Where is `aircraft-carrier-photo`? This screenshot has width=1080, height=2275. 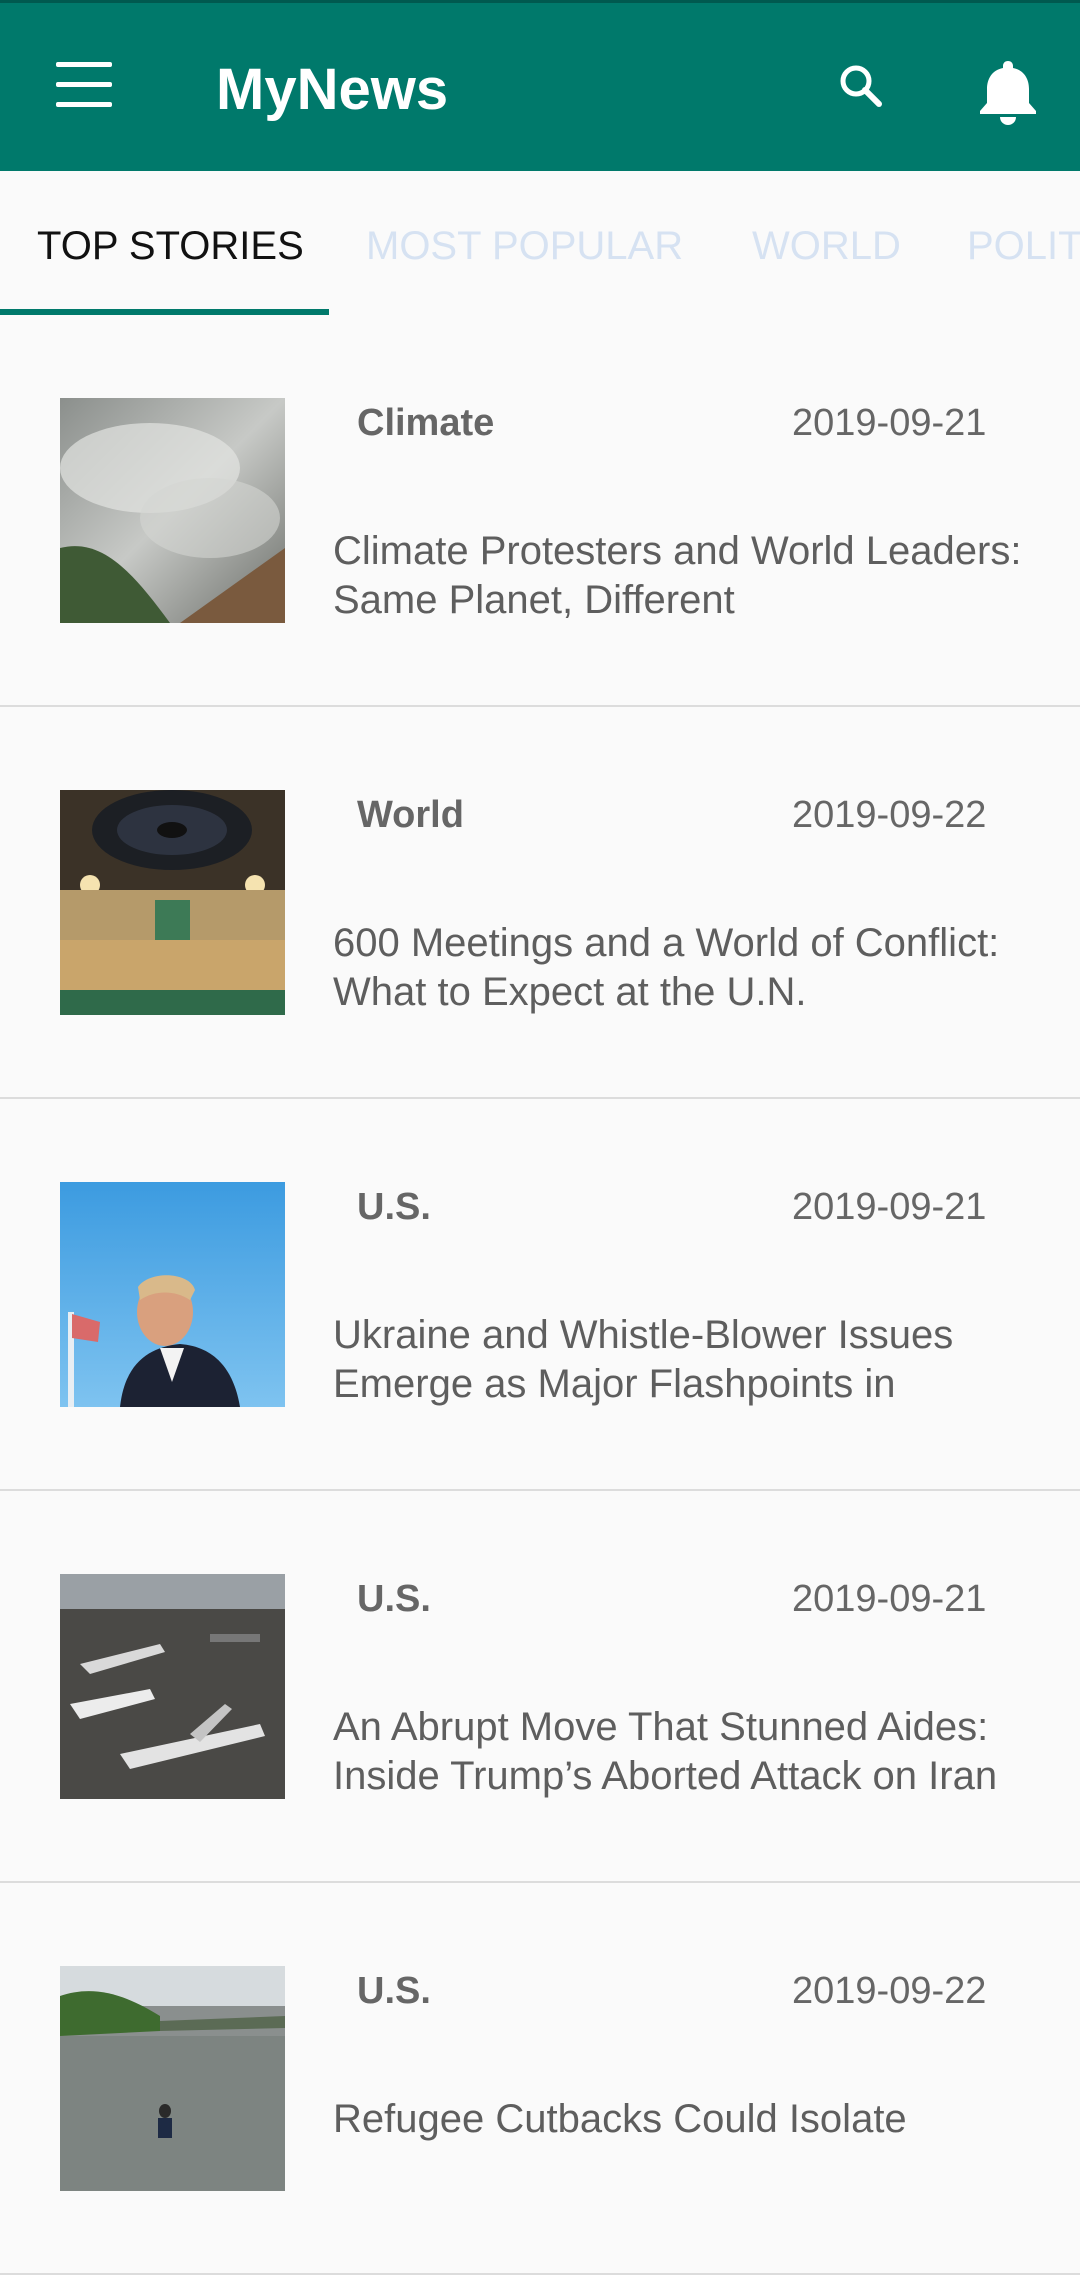
aircraft-carrier-photo is located at coordinates (172, 1686).